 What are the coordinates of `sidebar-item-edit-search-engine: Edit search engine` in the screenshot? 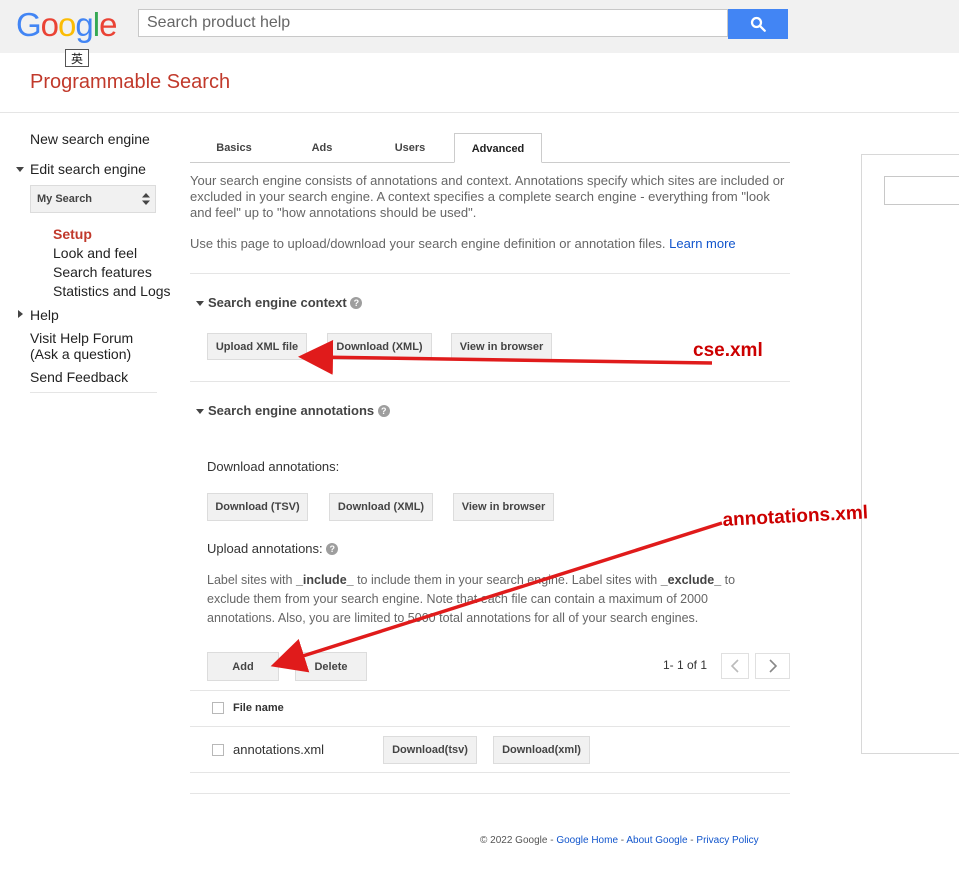 It's located at (88, 169).